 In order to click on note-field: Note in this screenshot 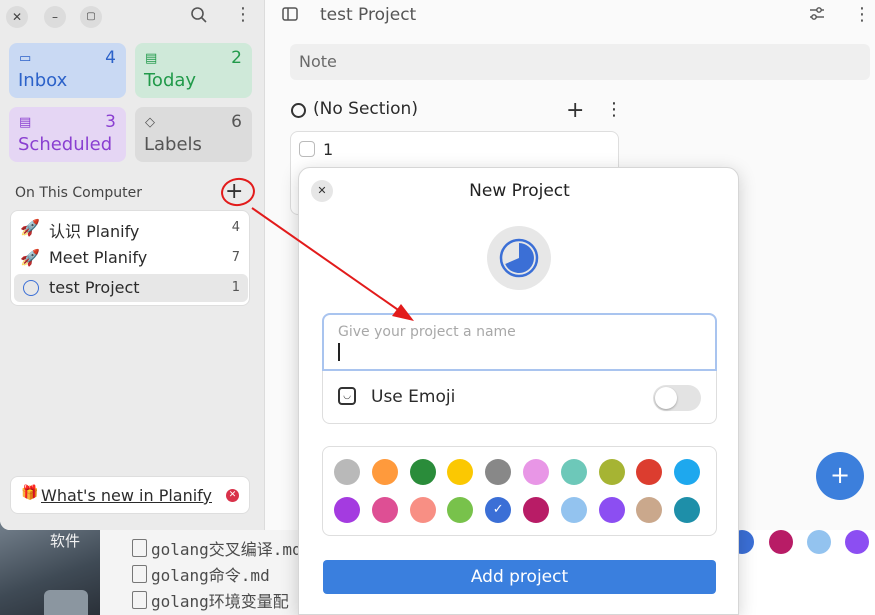, I will do `click(580, 62)`.